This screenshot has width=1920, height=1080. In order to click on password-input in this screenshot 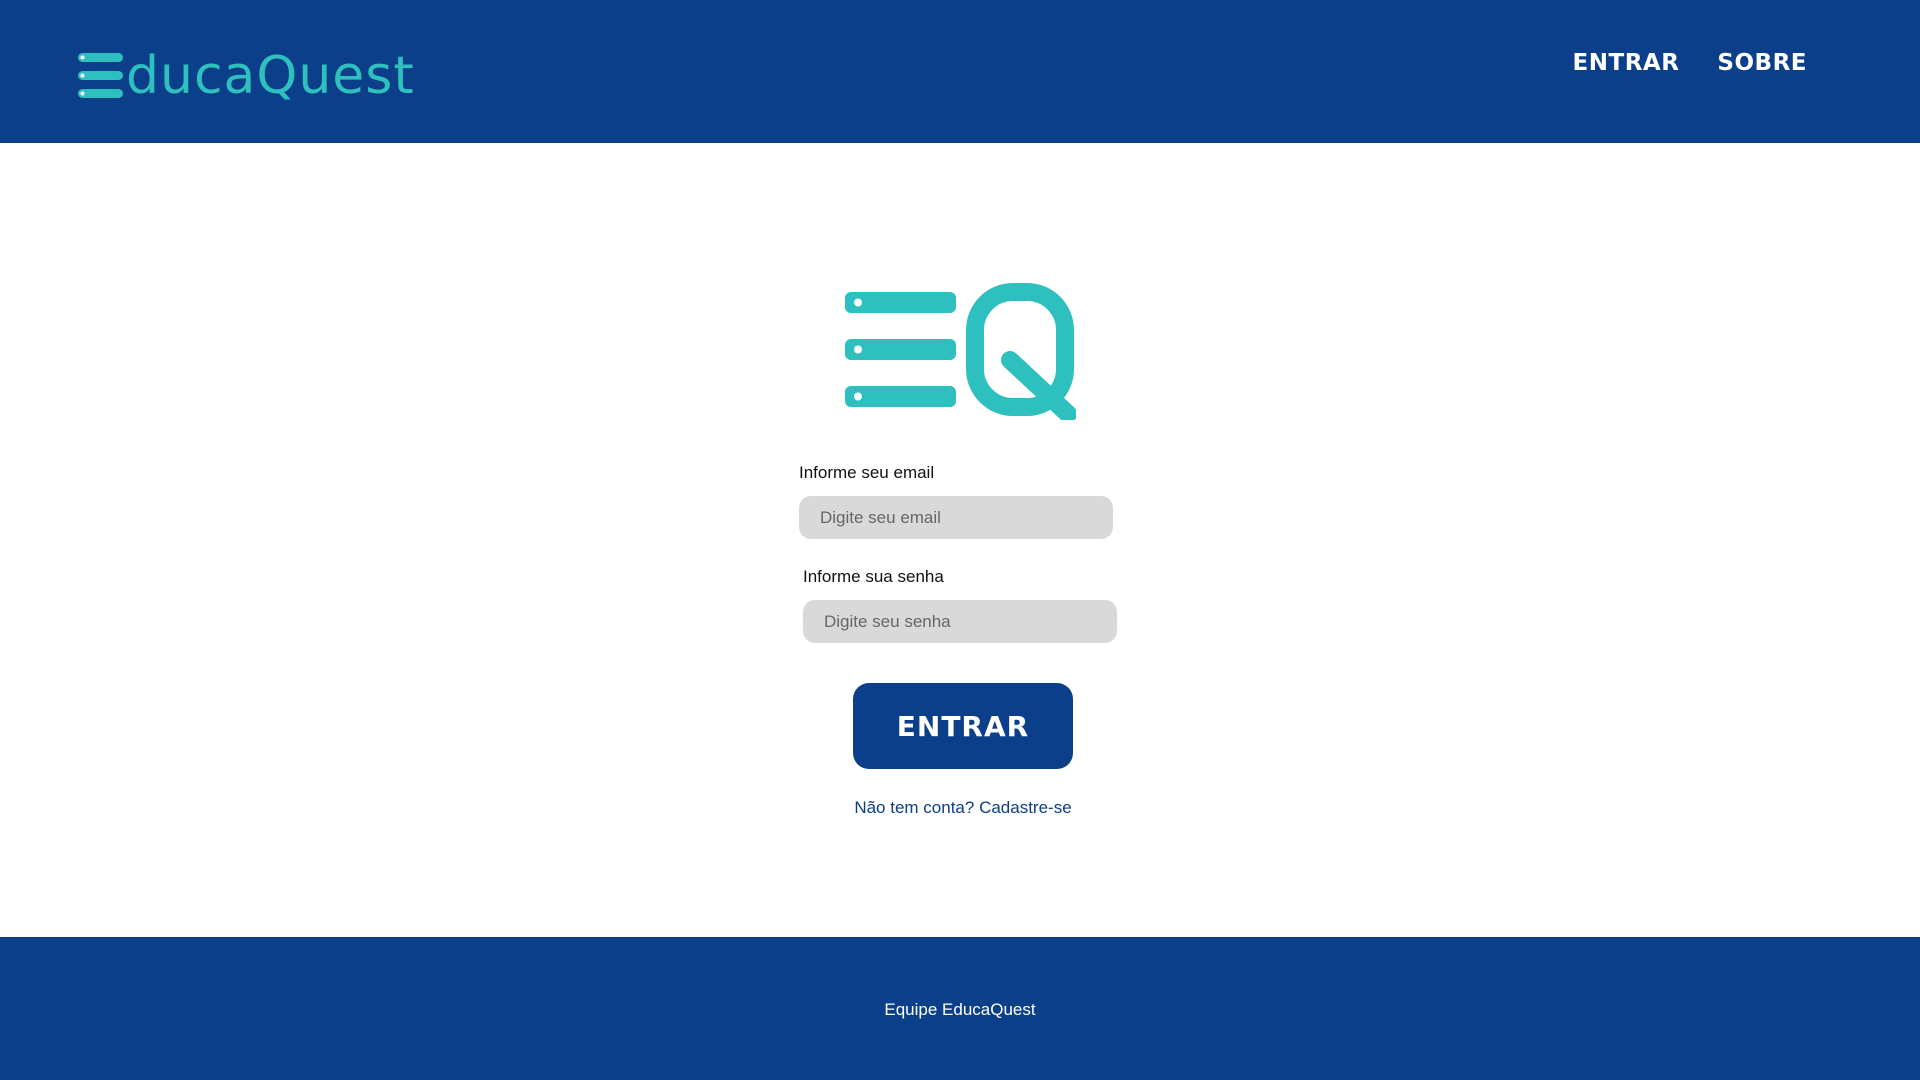, I will do `click(960, 621)`.